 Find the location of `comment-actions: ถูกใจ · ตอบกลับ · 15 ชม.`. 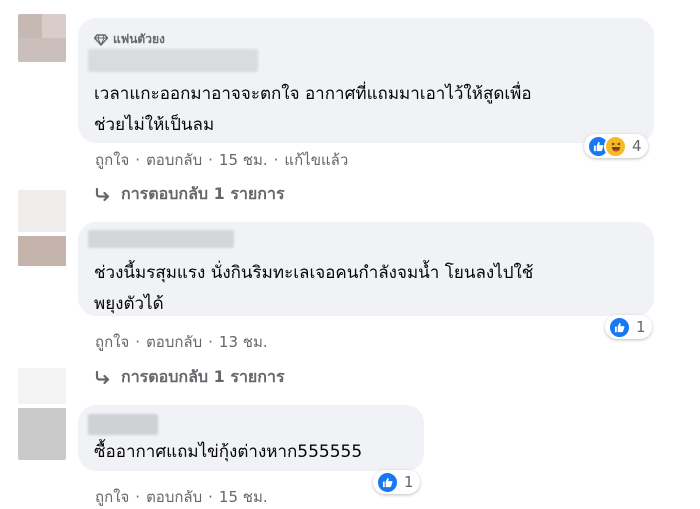

comment-actions: ถูกใจ · ตอบกลับ · 15 ชม. is located at coordinates (181, 497).